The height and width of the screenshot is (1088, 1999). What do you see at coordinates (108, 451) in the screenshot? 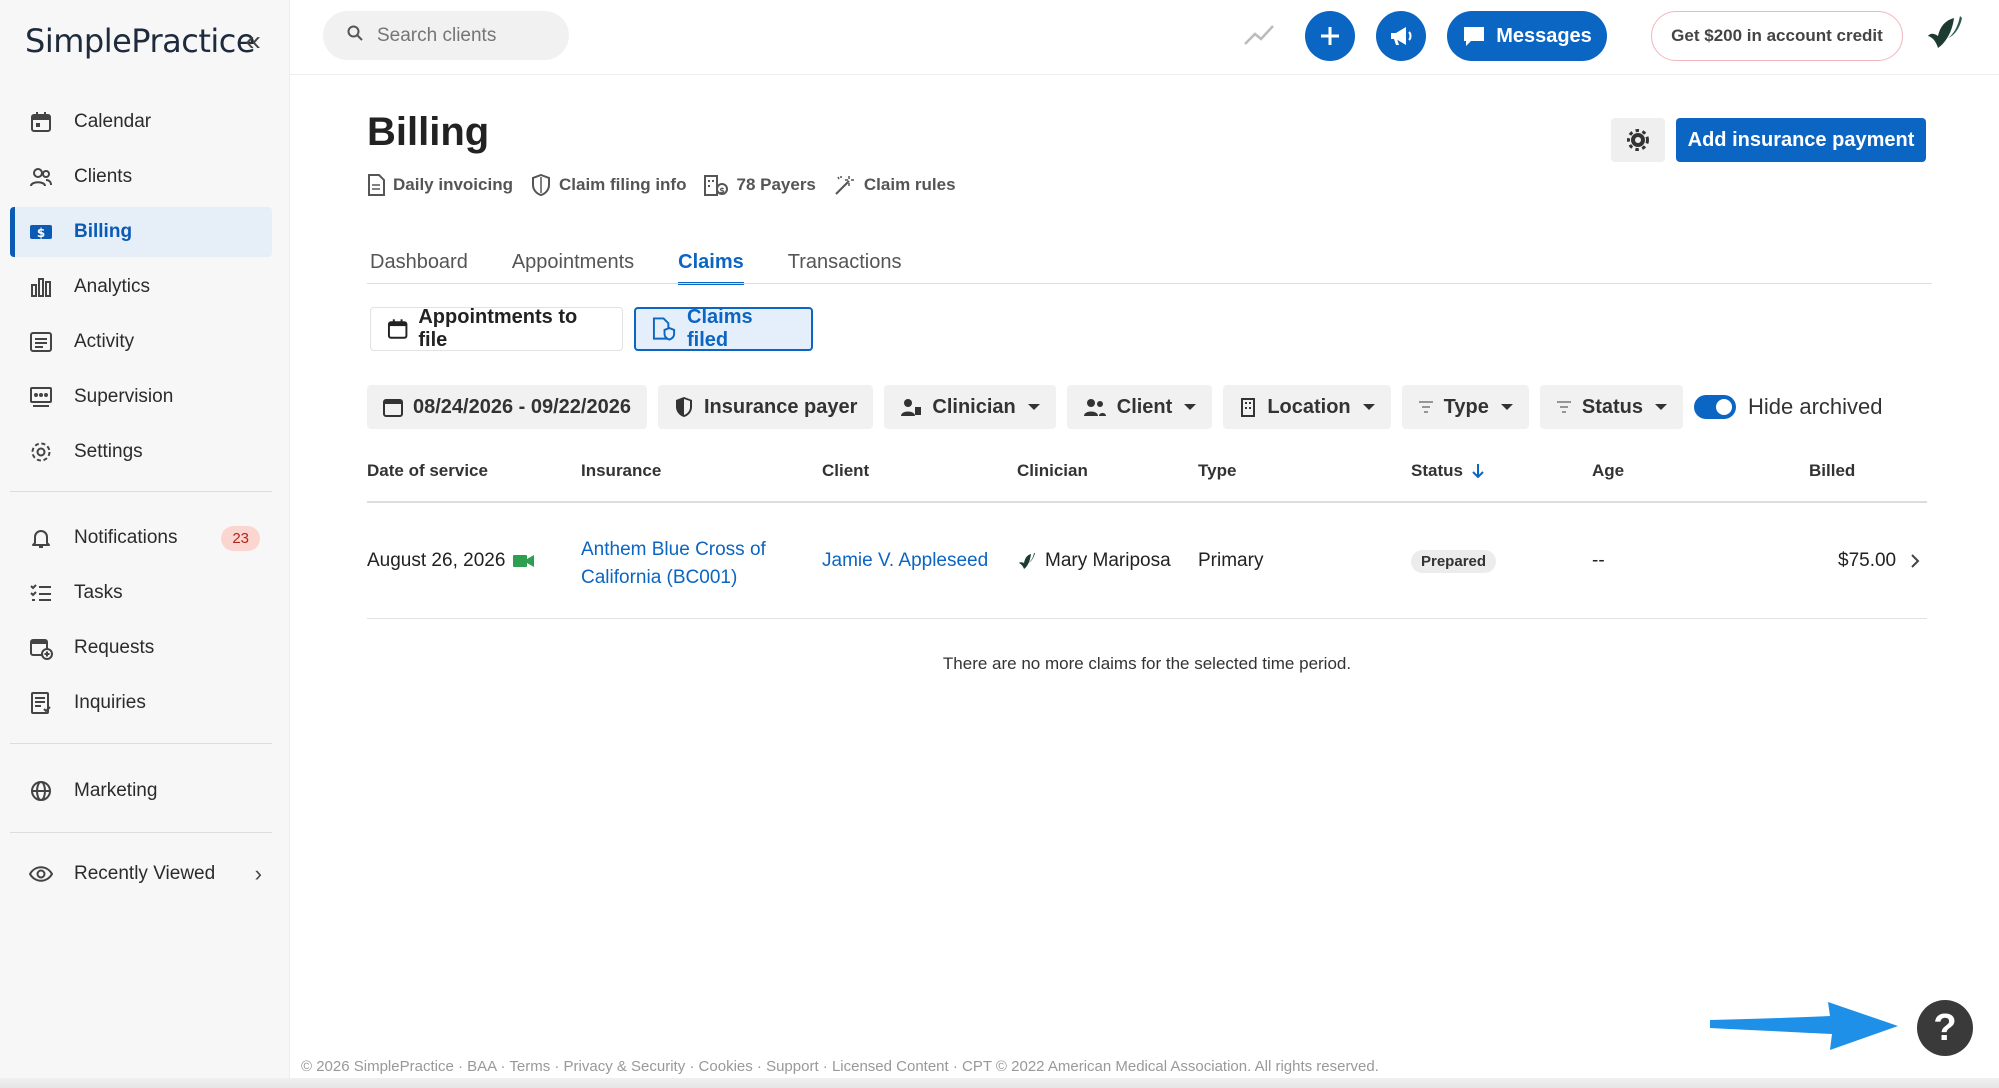
I see `sidebar-item-label: Settings` at bounding box center [108, 451].